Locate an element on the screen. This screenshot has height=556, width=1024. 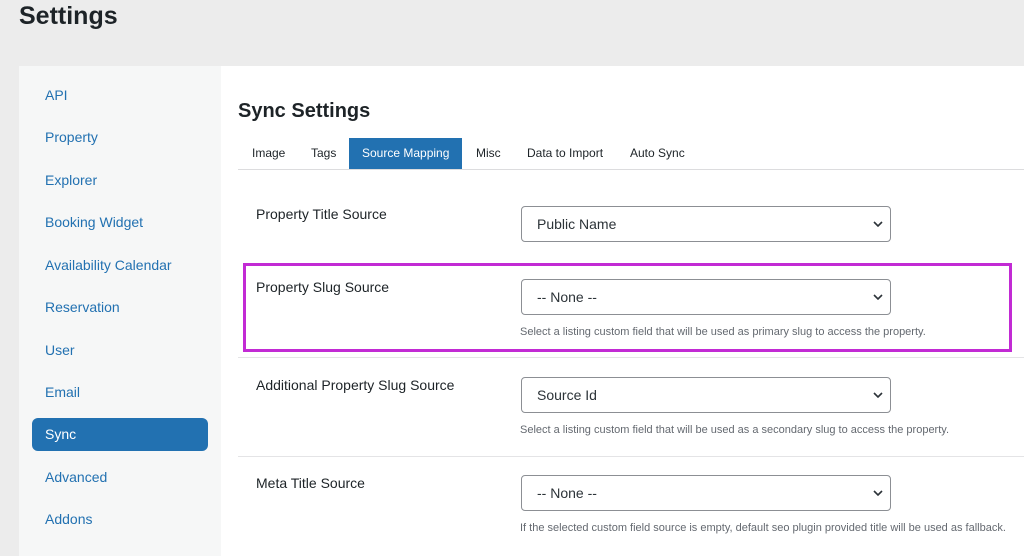
sidebar-item-reservation: Reservation is located at coordinates (120, 307).